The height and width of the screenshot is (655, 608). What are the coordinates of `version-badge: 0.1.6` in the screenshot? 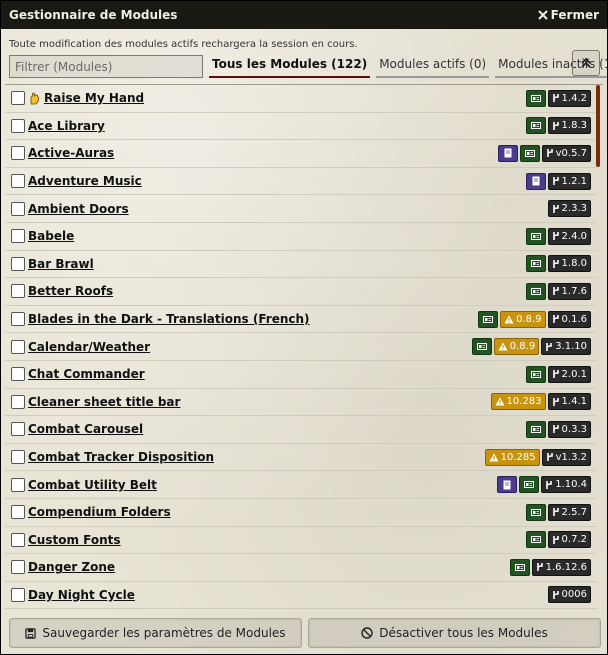 It's located at (569, 319).